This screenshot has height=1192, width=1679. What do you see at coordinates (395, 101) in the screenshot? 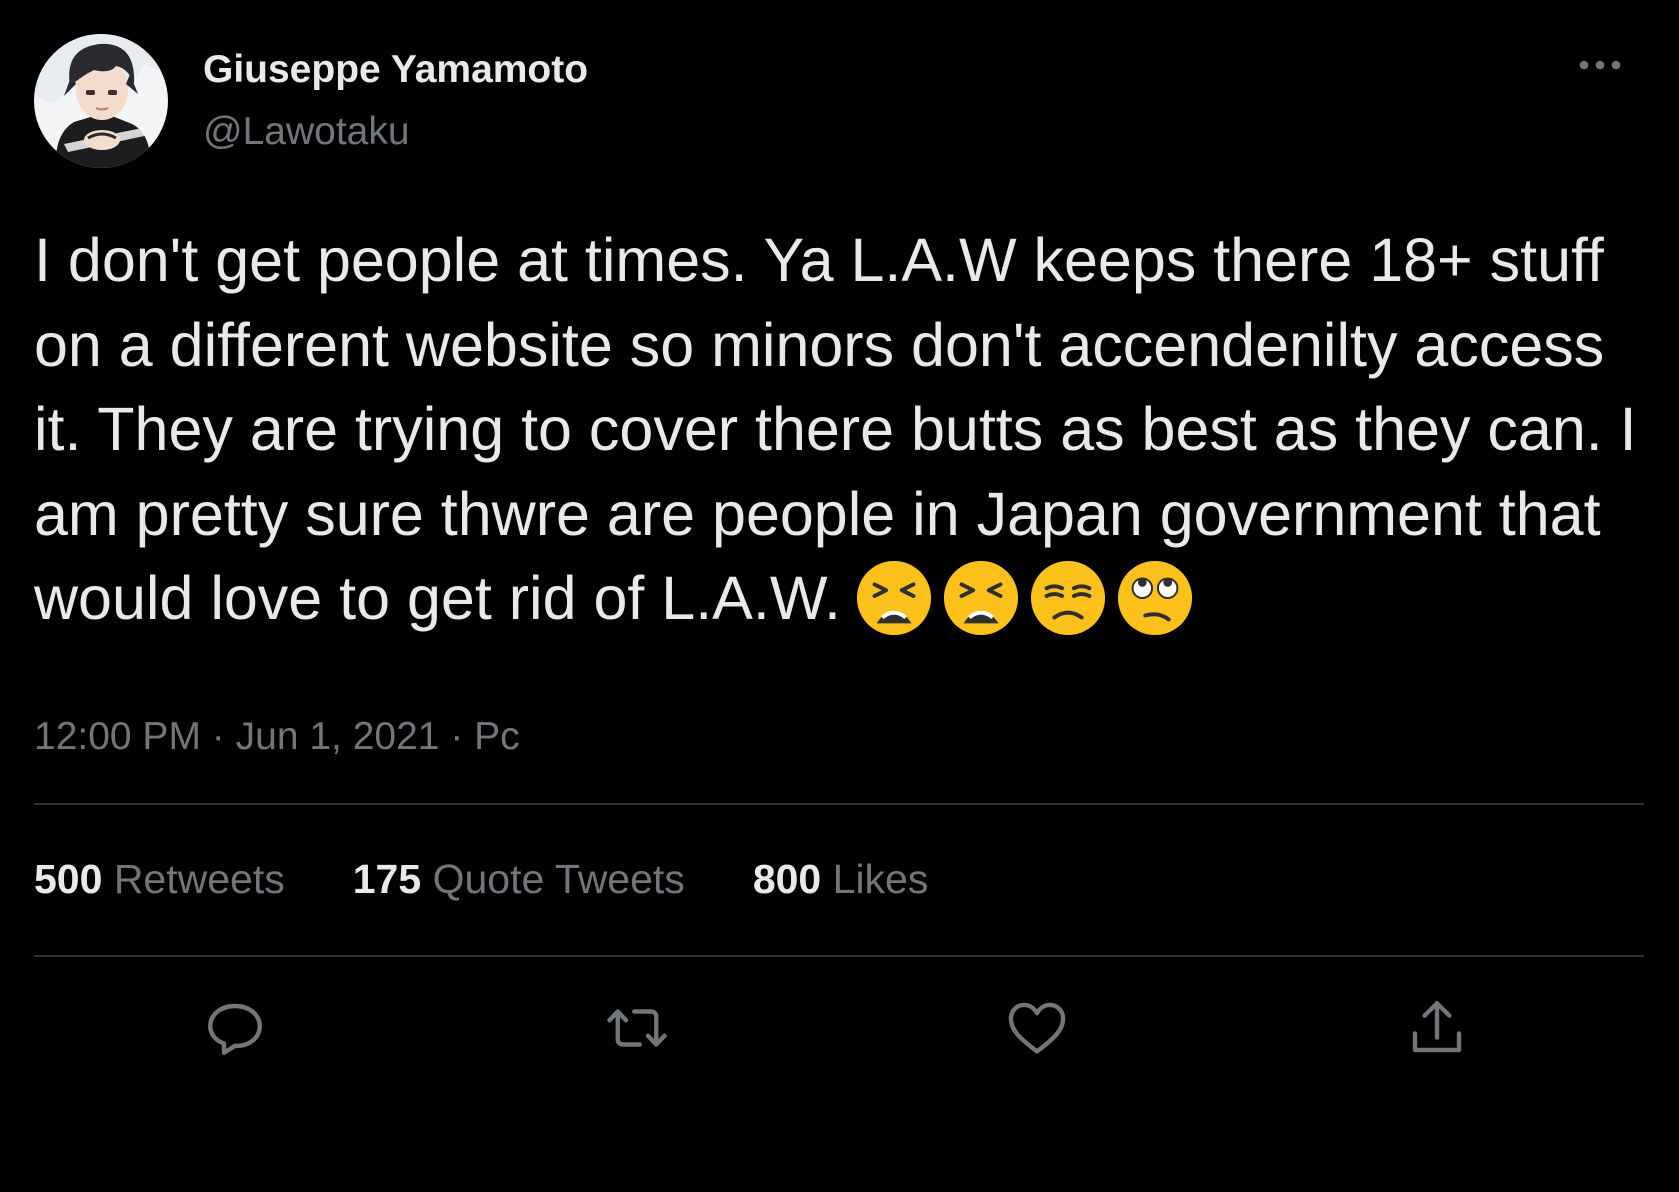
I see `author-names: Giuseppe Yamamoto @Lawotaku` at bounding box center [395, 101].